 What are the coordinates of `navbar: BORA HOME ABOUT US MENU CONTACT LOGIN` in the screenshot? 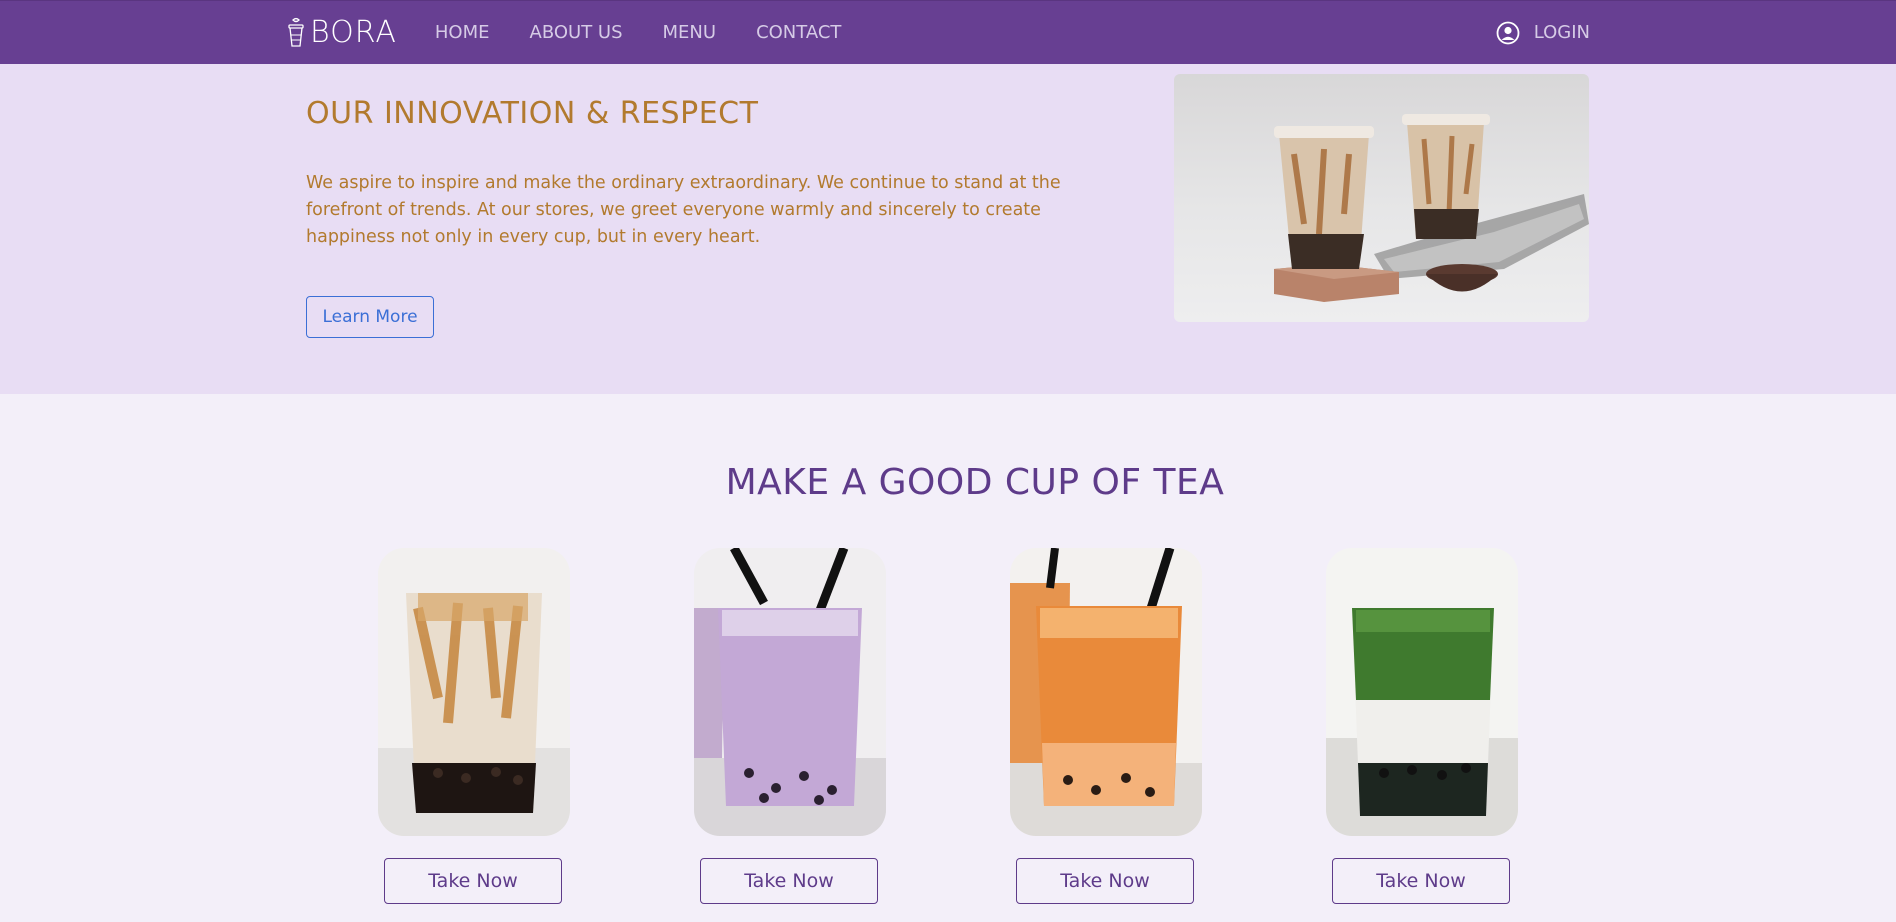 It's located at (948, 32).